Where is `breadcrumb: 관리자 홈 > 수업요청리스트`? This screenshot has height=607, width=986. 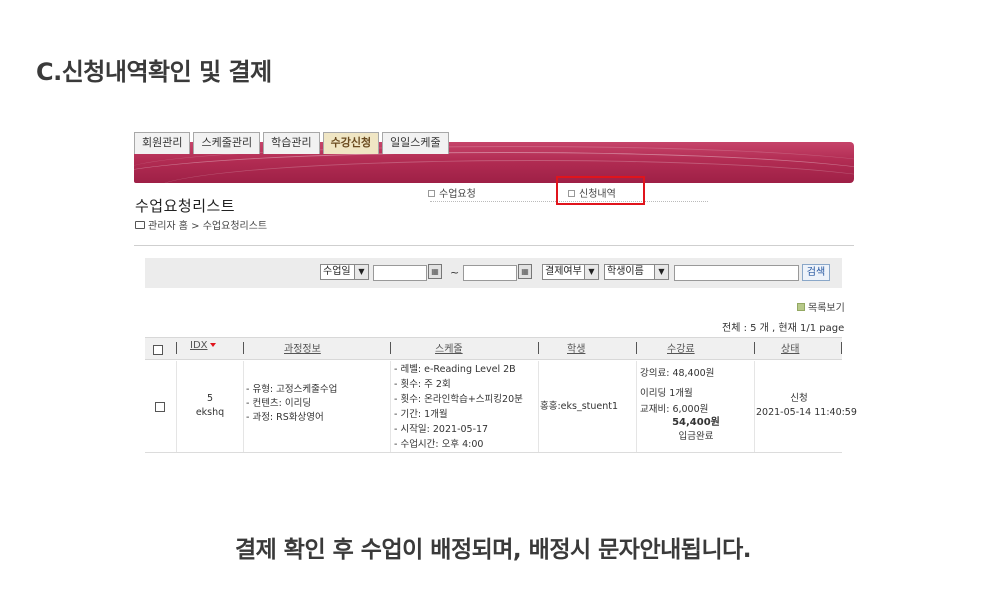
breadcrumb: 관리자 홈 > 수업요청리스트 is located at coordinates (201, 224).